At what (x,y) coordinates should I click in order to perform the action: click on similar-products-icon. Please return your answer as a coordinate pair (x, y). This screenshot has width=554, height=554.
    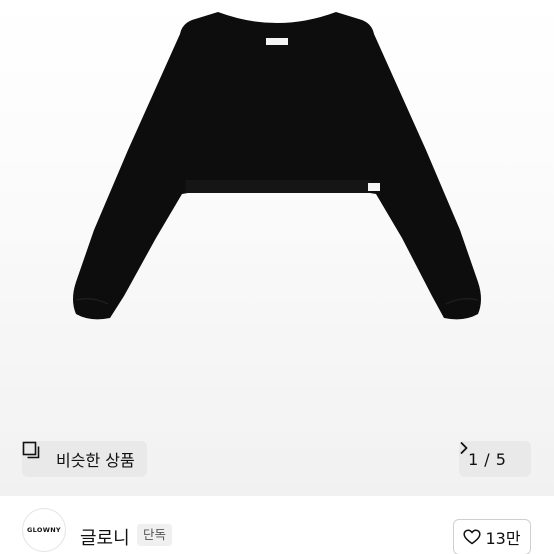
    Looking at the image, I should click on (36, 454).